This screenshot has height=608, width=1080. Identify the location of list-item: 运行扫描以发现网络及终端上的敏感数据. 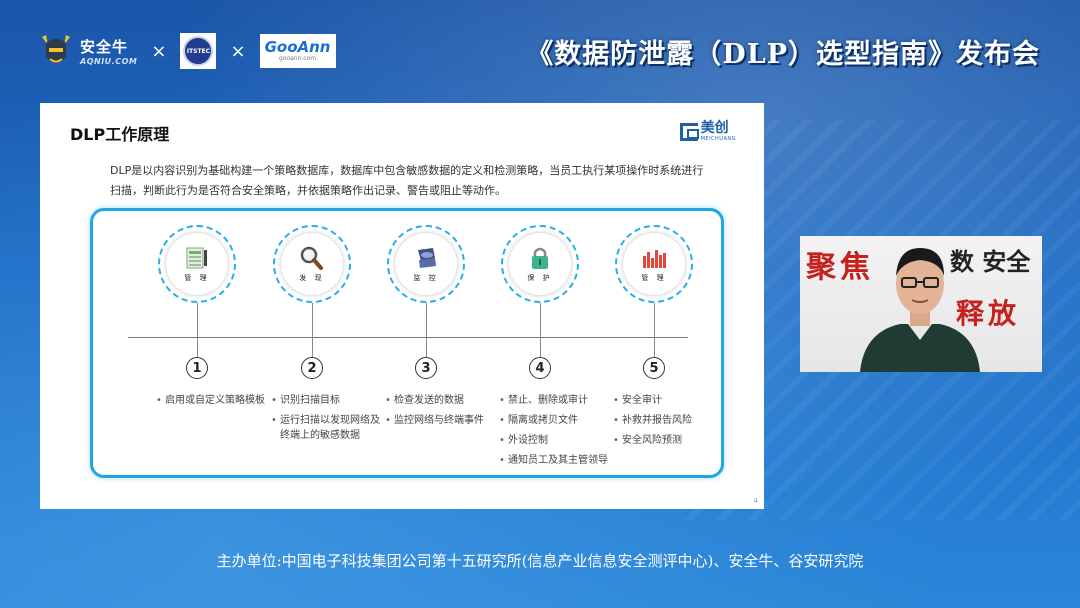
(330, 428).